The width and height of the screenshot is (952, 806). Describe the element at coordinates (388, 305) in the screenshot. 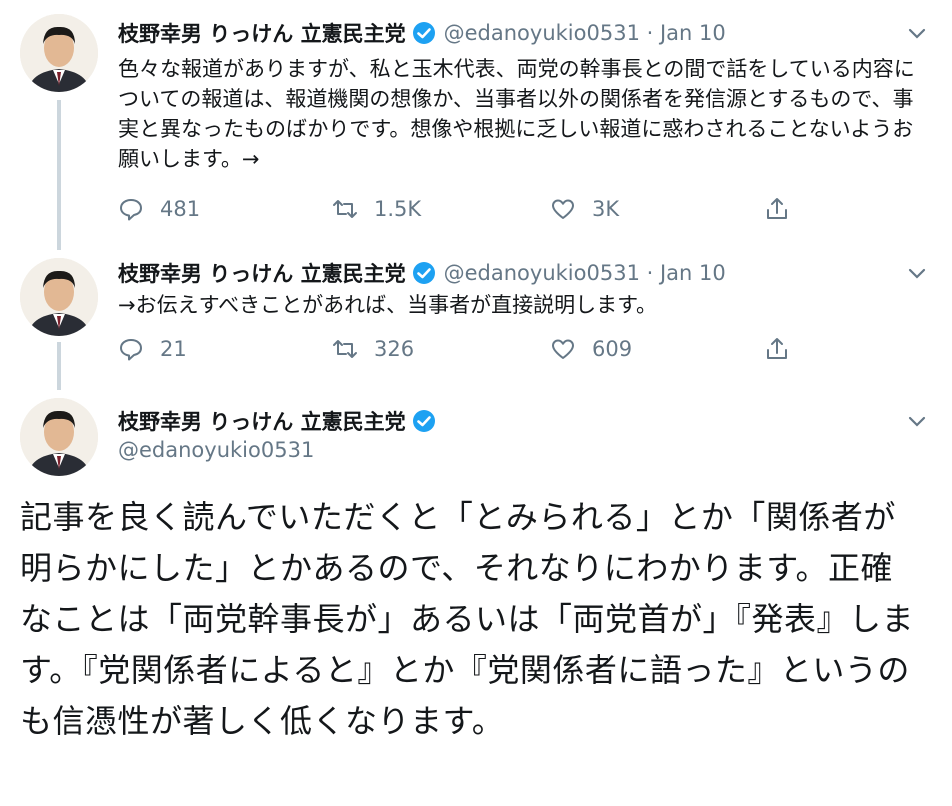

I see `tweet-text: →お伝えすべきことがあれば、当事者が直接説明します。` at that location.